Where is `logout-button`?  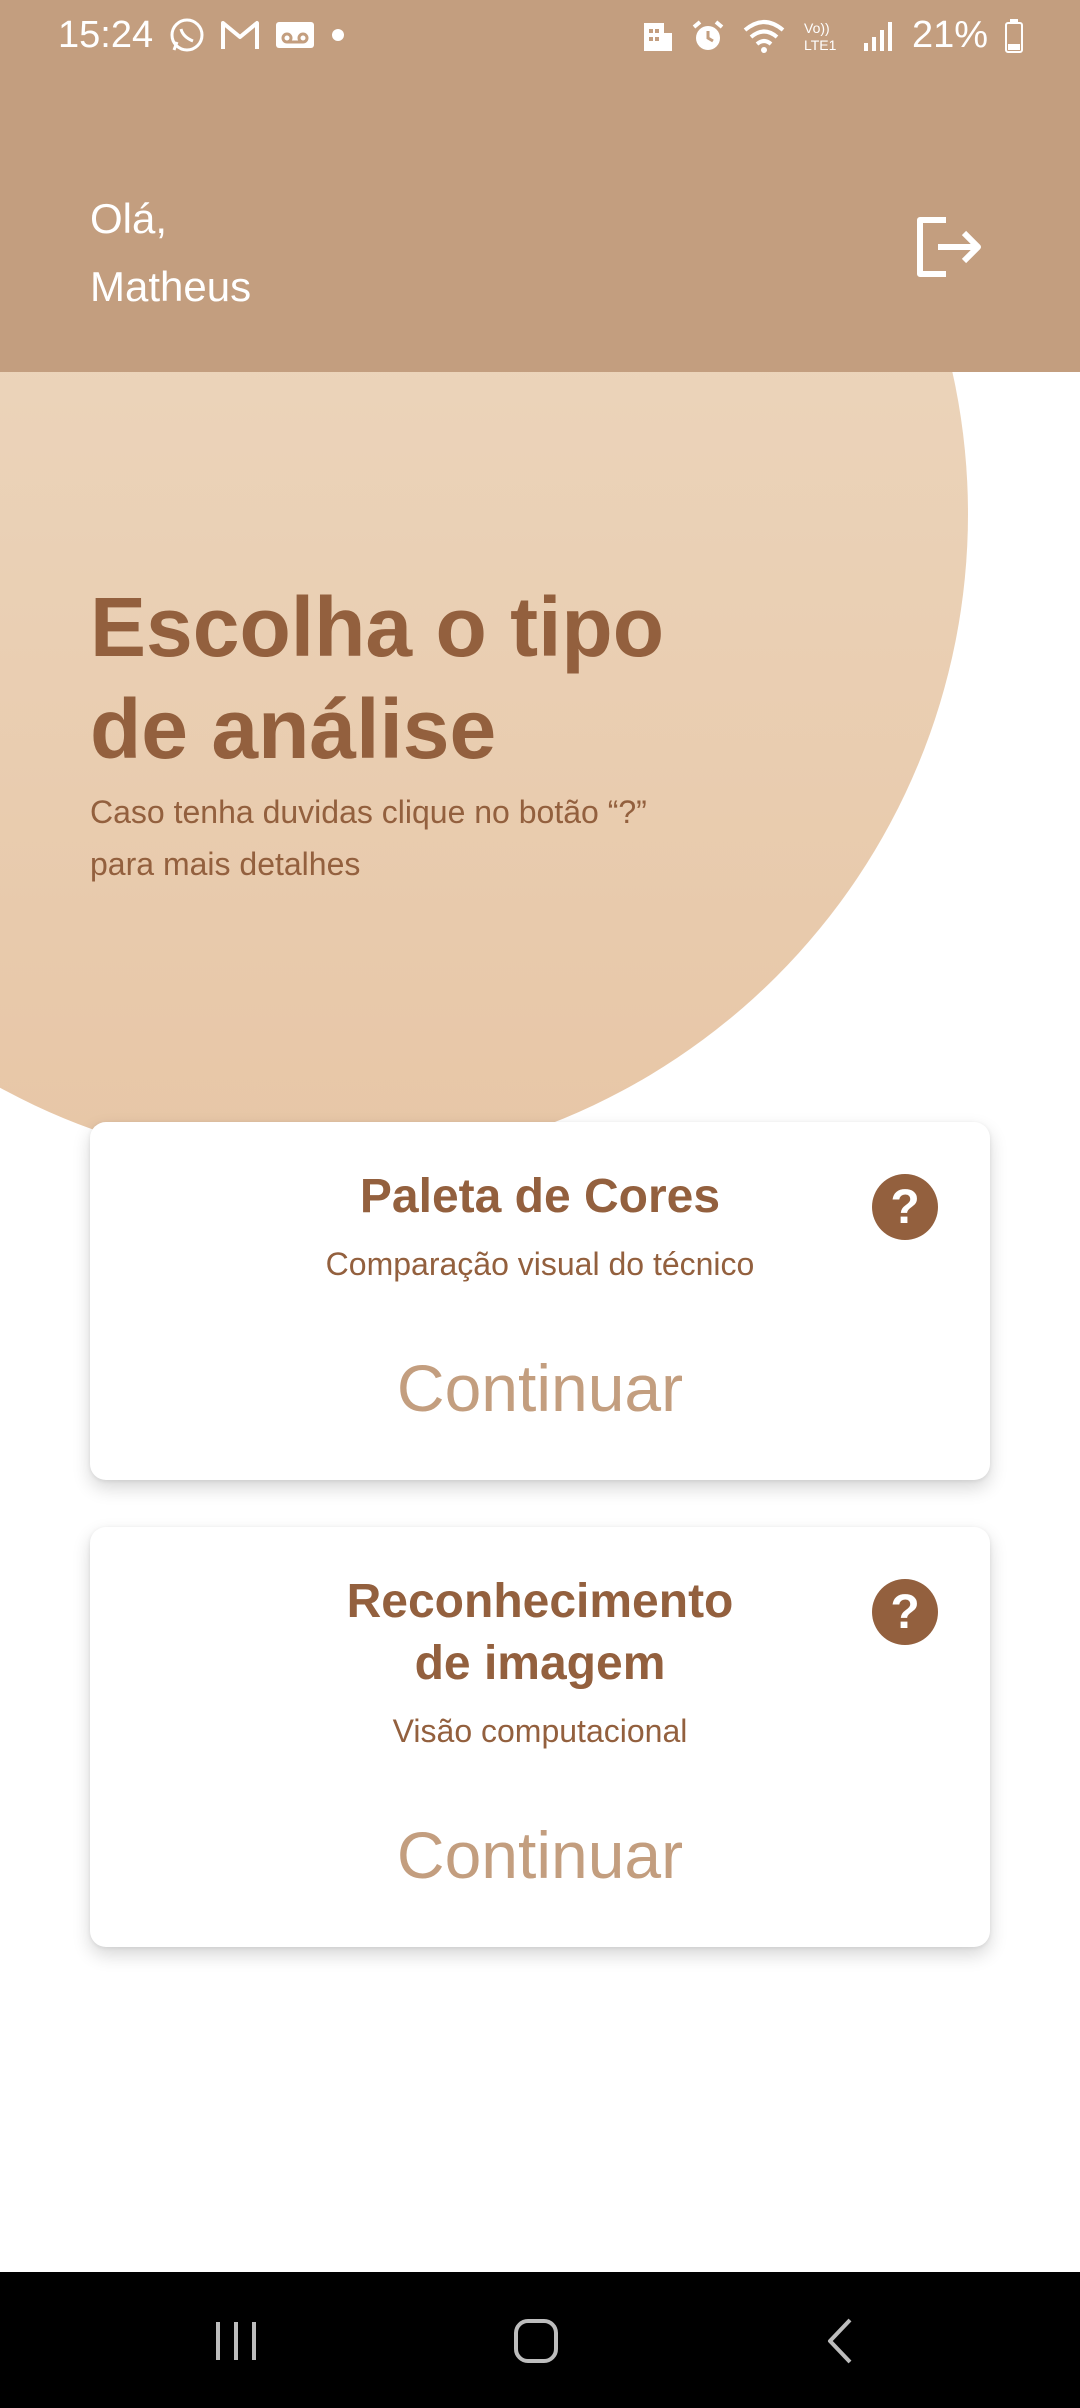
logout-button is located at coordinates (948, 247).